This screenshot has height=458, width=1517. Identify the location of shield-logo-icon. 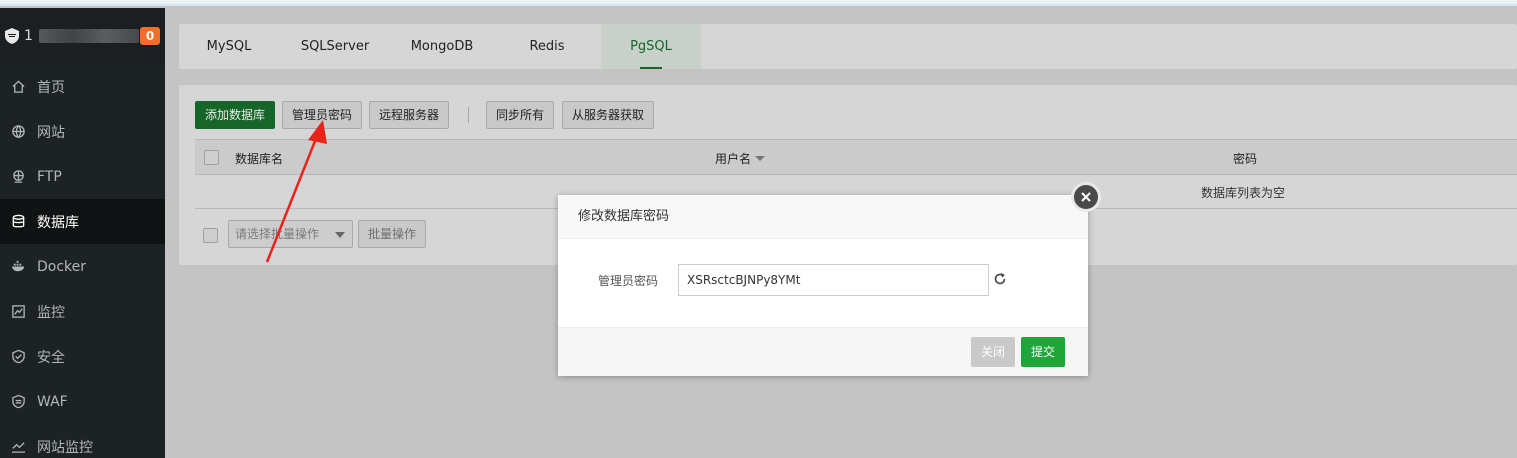
(12, 36).